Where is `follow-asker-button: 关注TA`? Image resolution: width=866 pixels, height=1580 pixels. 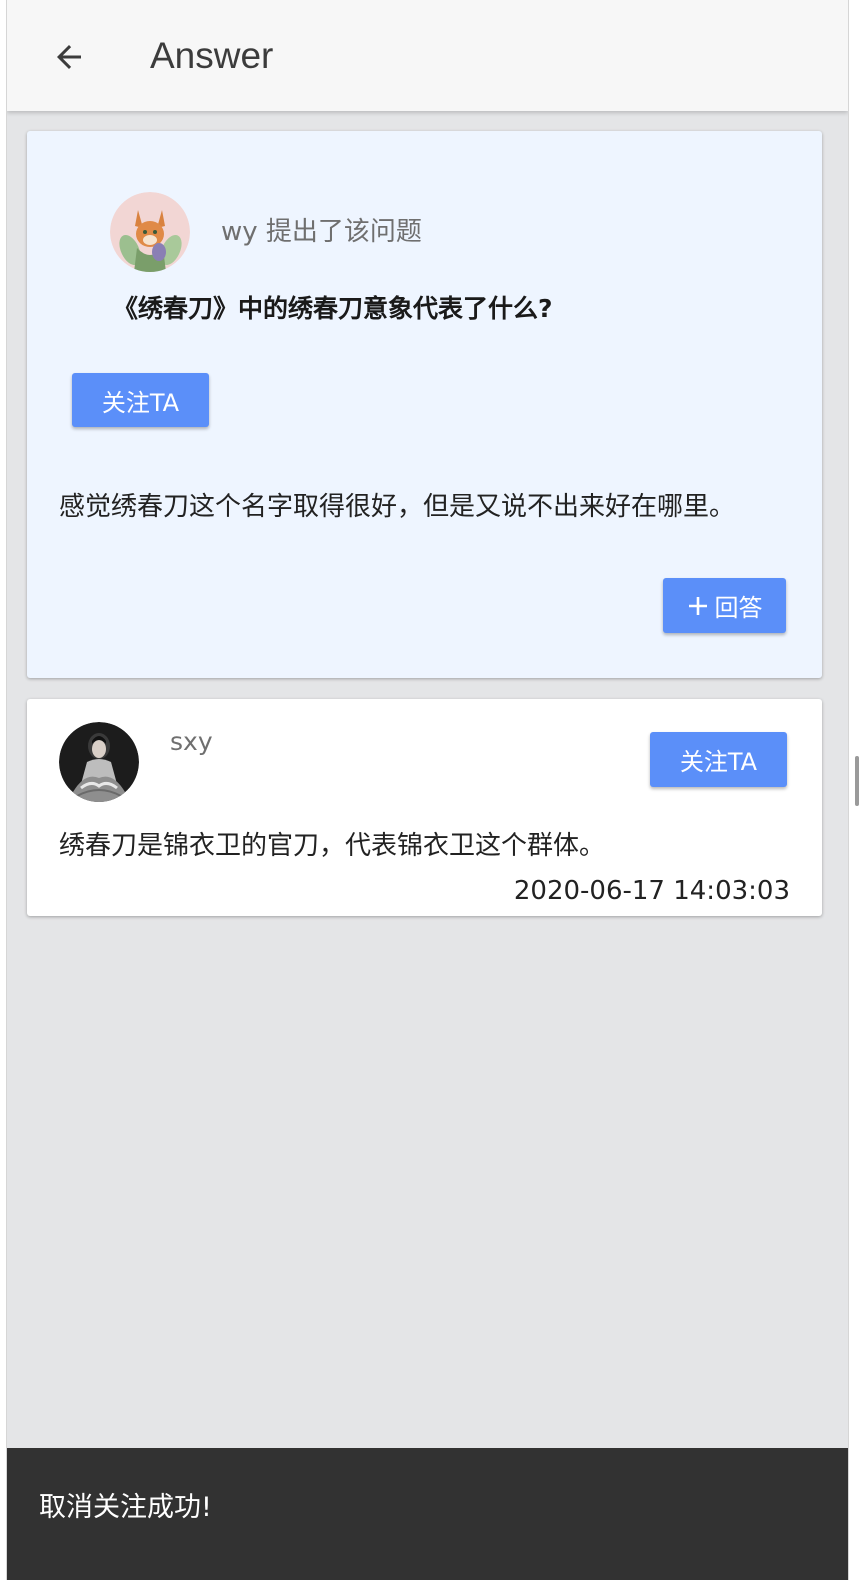 follow-asker-button: 关注TA is located at coordinates (140, 400).